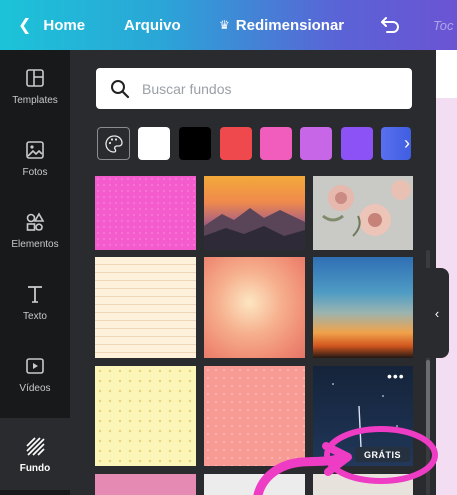 The image size is (457, 495). I want to click on annotation-arrow, so click(299, 474).